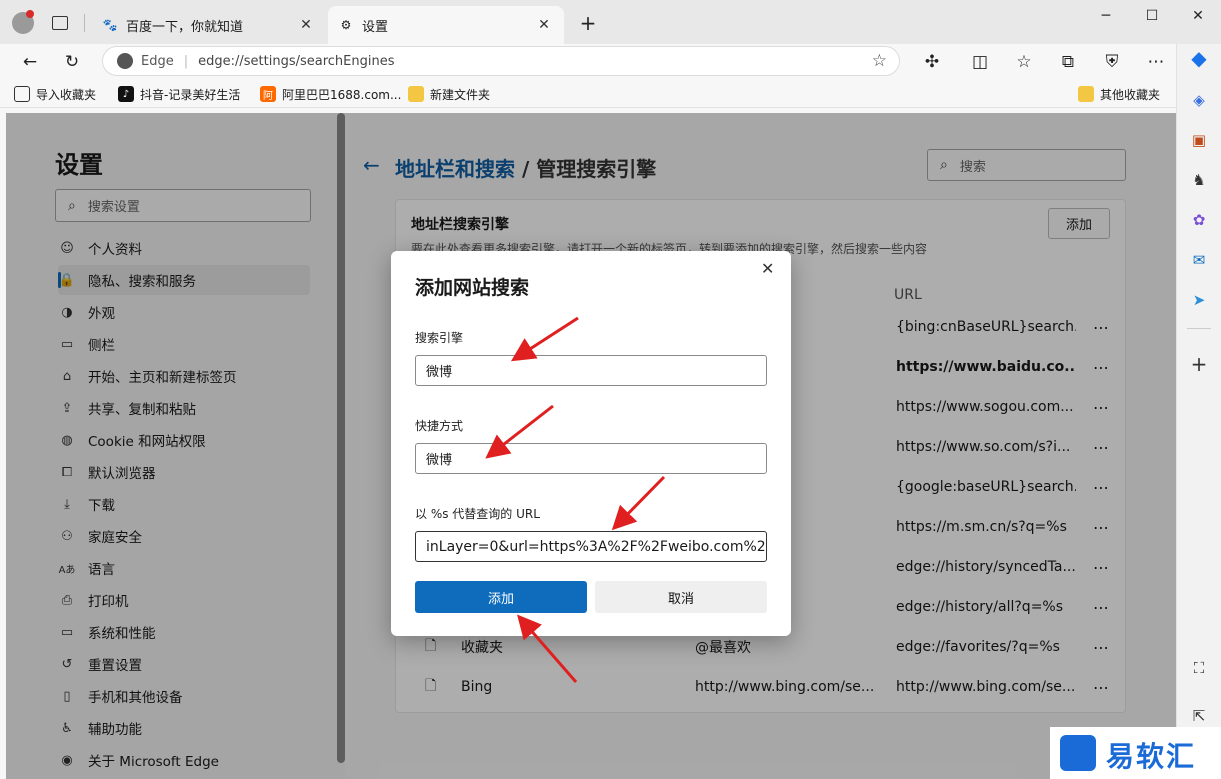 The height and width of the screenshot is (779, 1221). What do you see at coordinates (1199, 328) in the screenshot?
I see `sidebar-divider` at bounding box center [1199, 328].